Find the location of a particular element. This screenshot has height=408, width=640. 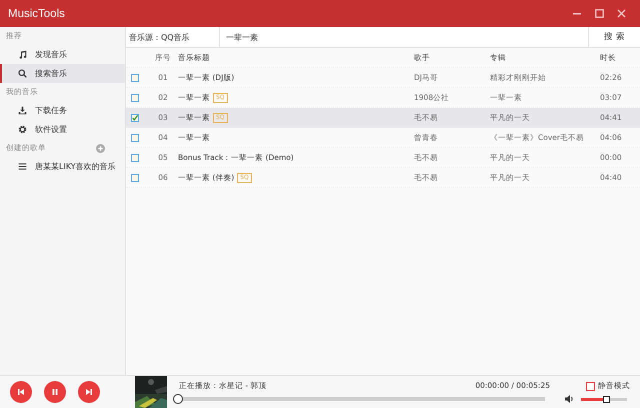

previous-button is located at coordinates (21, 392).